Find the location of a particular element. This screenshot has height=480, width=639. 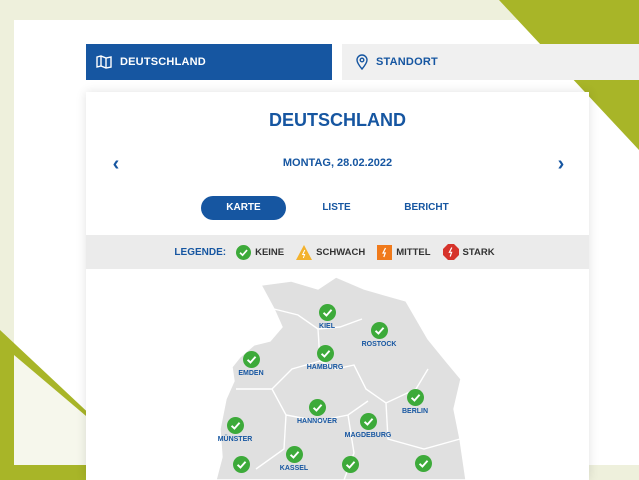

city-label-berlin: BERLIN is located at coordinates (415, 411).